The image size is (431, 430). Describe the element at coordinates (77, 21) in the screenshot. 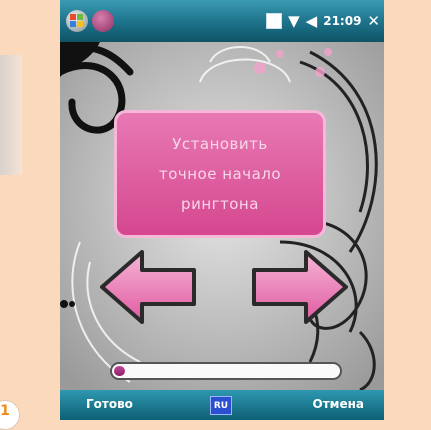

I see `windows-start-icon` at that location.